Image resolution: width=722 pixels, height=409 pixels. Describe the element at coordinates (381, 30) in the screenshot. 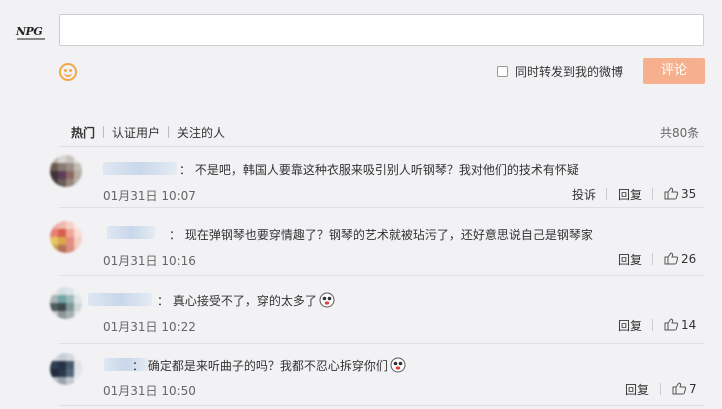

I see `comment-input` at that location.